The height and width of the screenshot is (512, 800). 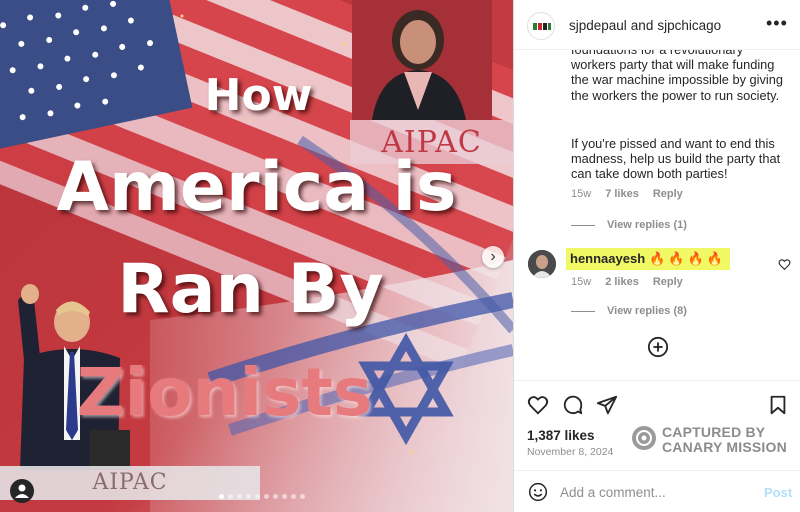 What do you see at coordinates (668, 194) in the screenshot?
I see `reply-button: Reply` at bounding box center [668, 194].